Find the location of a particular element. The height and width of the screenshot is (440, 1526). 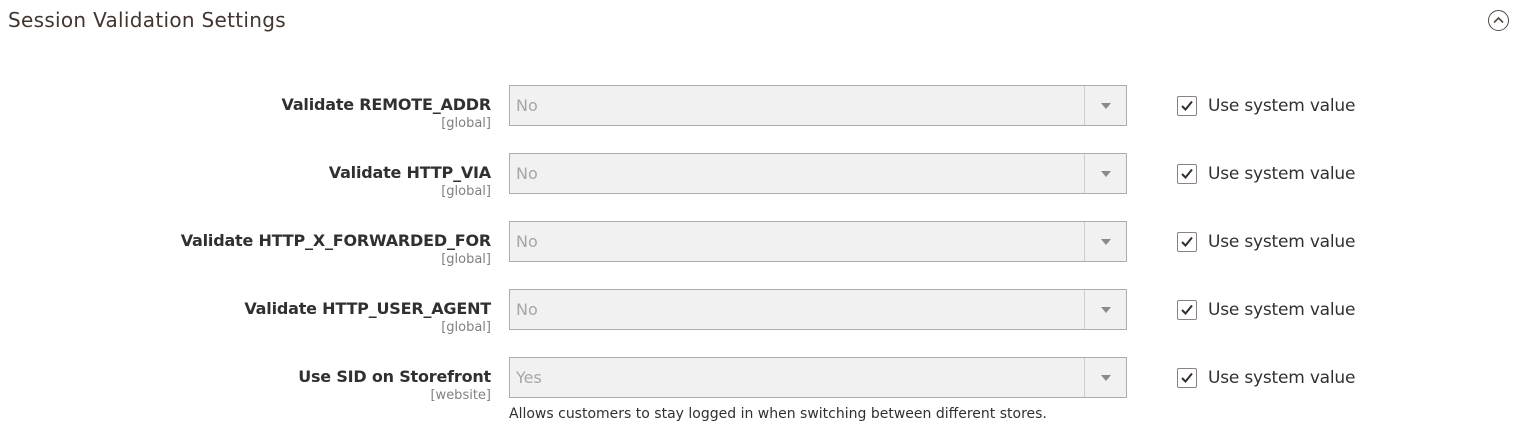

validate-http-x-forwarded-for-select: No is located at coordinates (818, 241).